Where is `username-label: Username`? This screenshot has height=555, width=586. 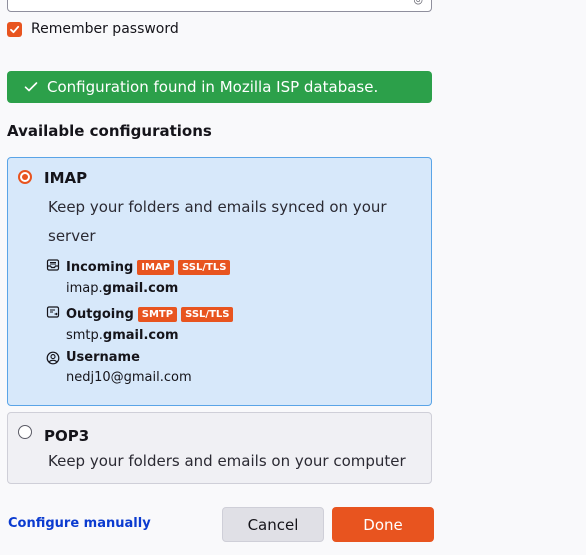
username-label: Username is located at coordinates (103, 357).